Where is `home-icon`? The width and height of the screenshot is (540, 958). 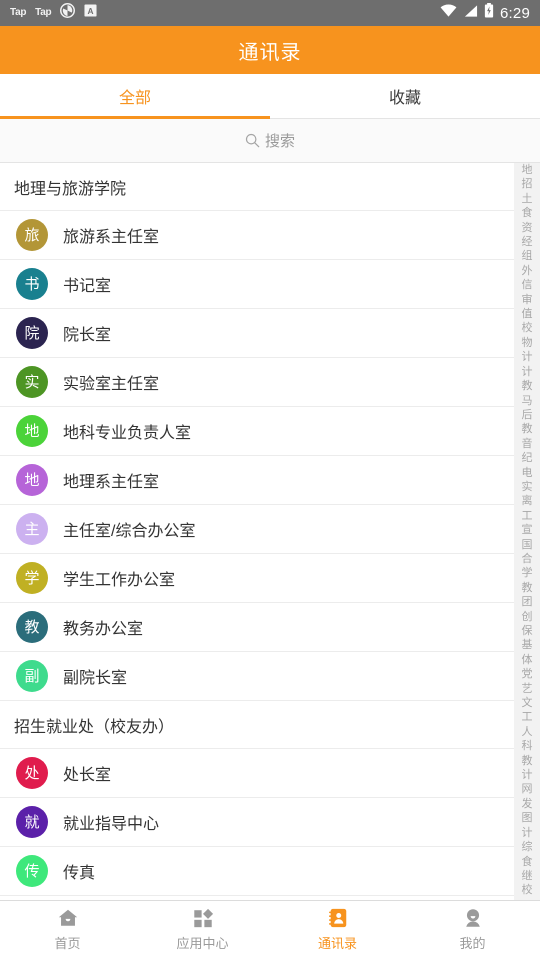
home-icon is located at coordinates (68, 918).